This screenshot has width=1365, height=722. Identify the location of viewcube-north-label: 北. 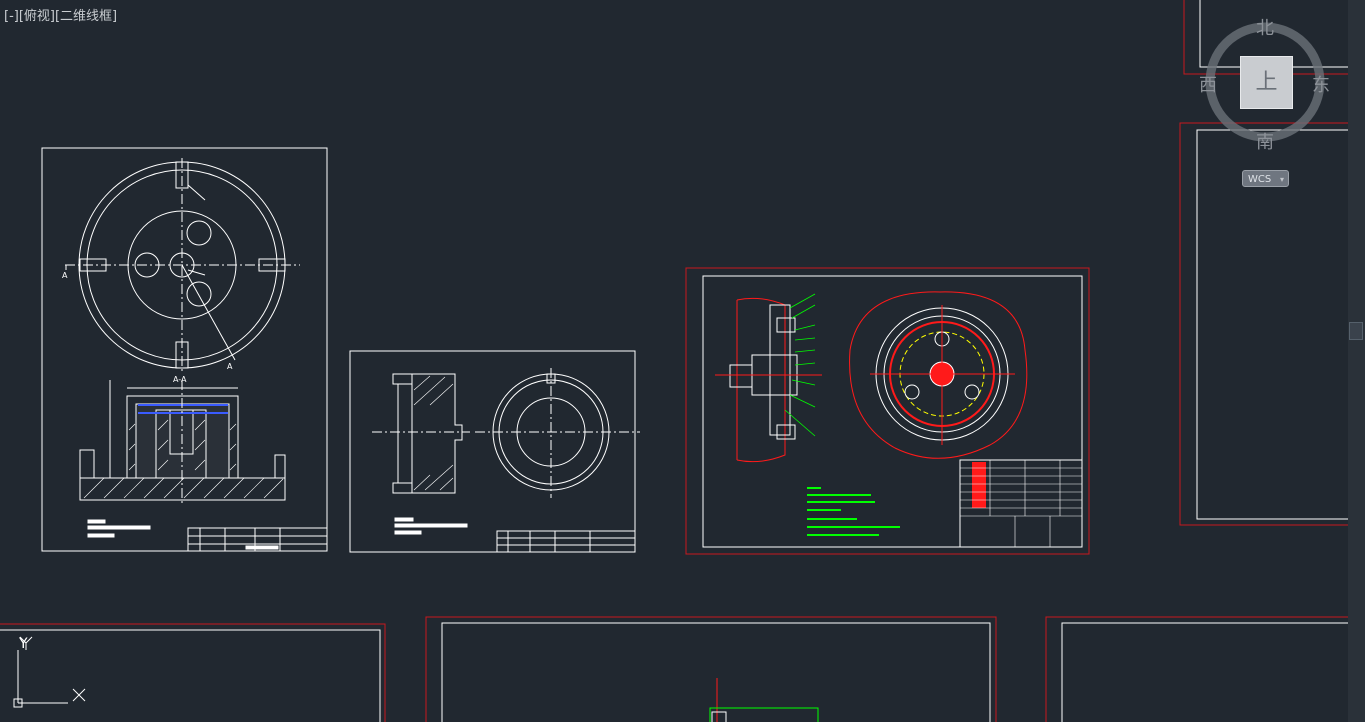
(1265, 27).